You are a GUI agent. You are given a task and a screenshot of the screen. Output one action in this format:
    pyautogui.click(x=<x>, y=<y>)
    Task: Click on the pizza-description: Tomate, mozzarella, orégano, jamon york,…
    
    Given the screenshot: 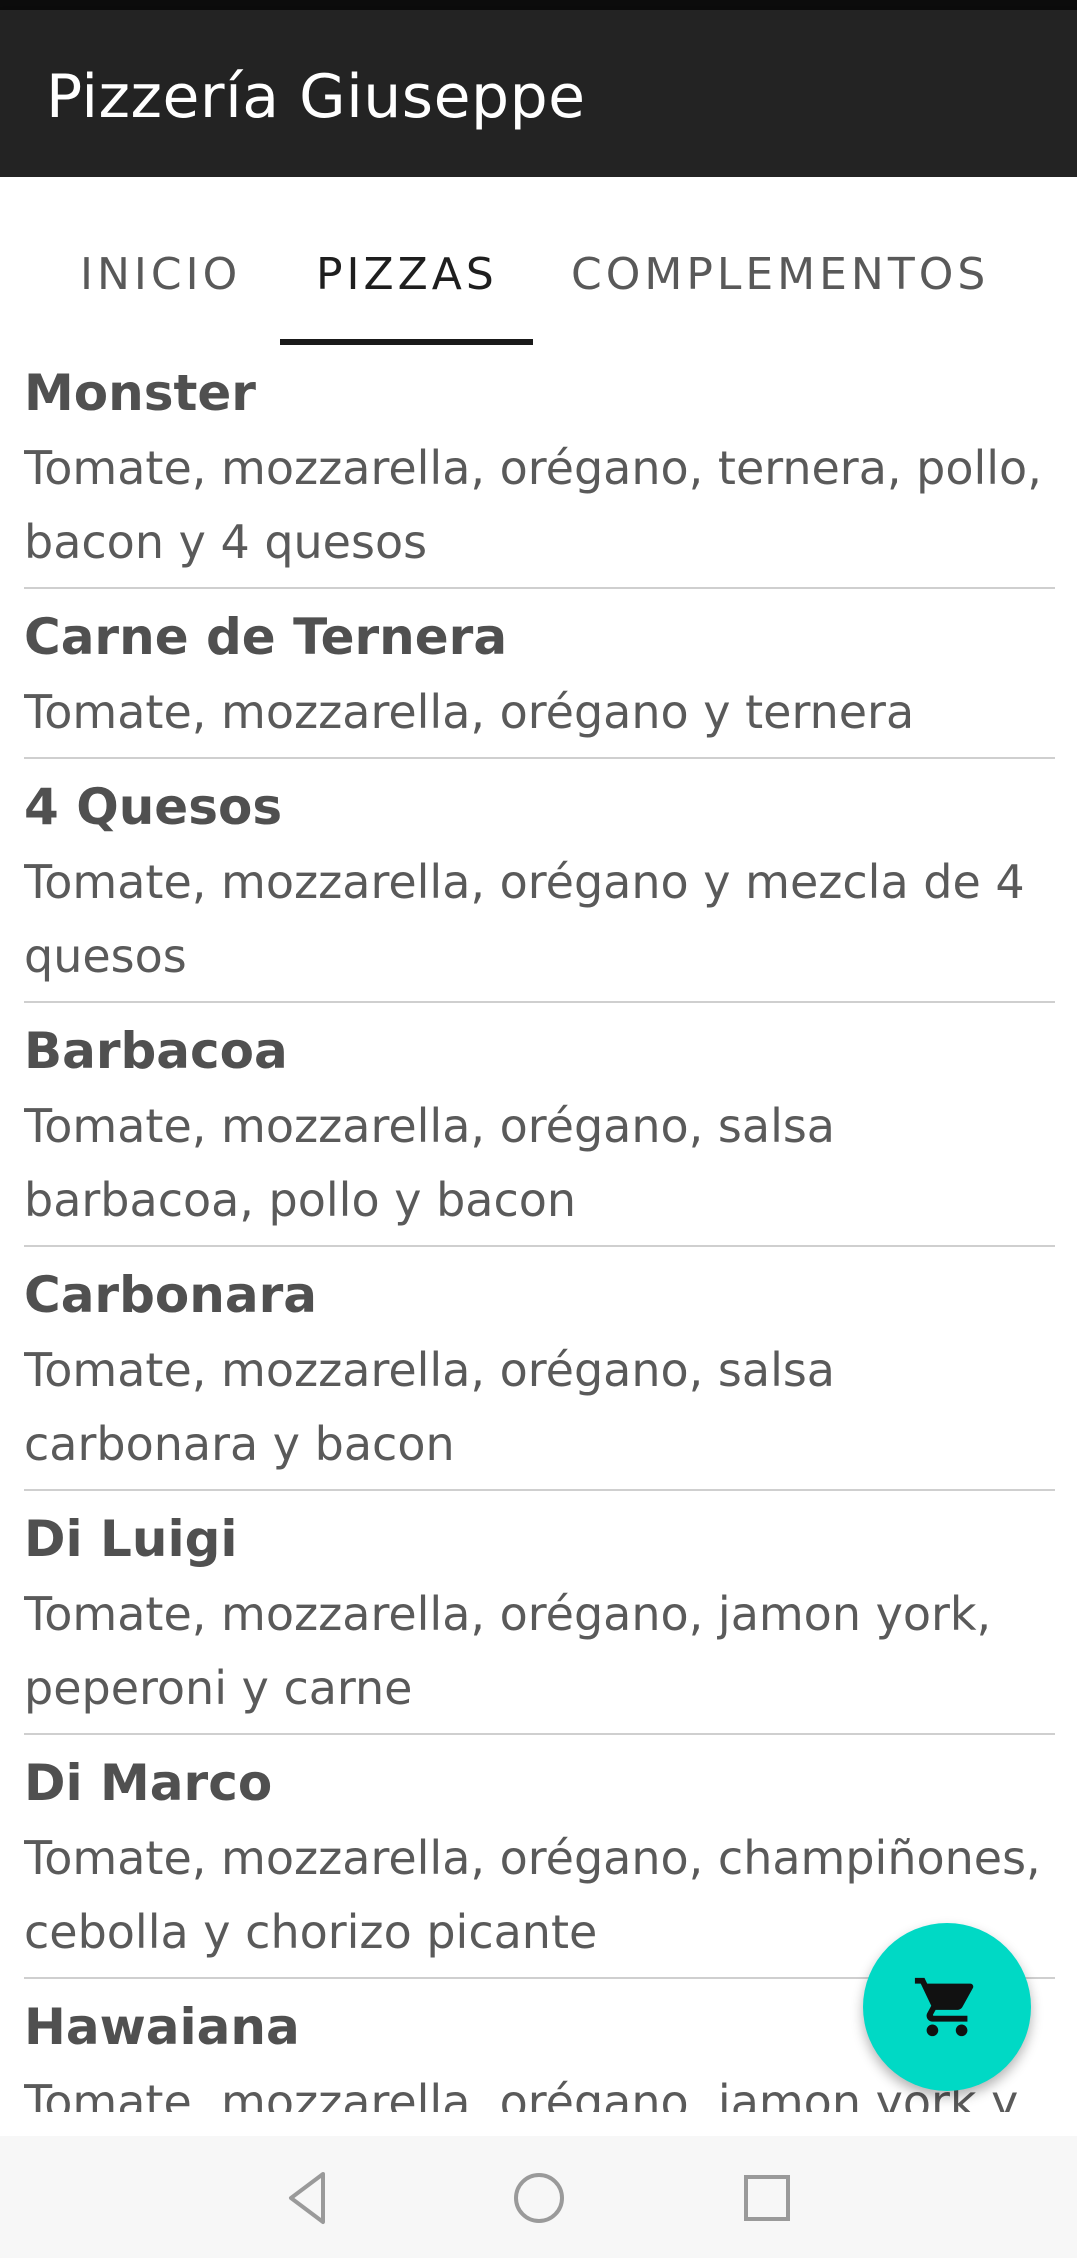 What is the action you would take?
    pyautogui.click(x=508, y=1651)
    